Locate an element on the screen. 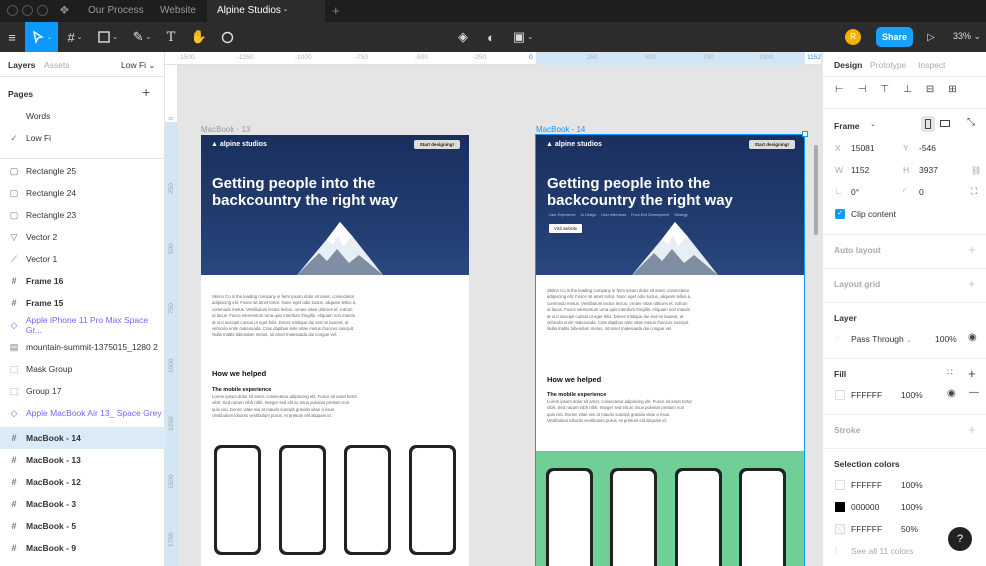  layer-item: ▢ Rectangle 23 is located at coordinates (82, 215).